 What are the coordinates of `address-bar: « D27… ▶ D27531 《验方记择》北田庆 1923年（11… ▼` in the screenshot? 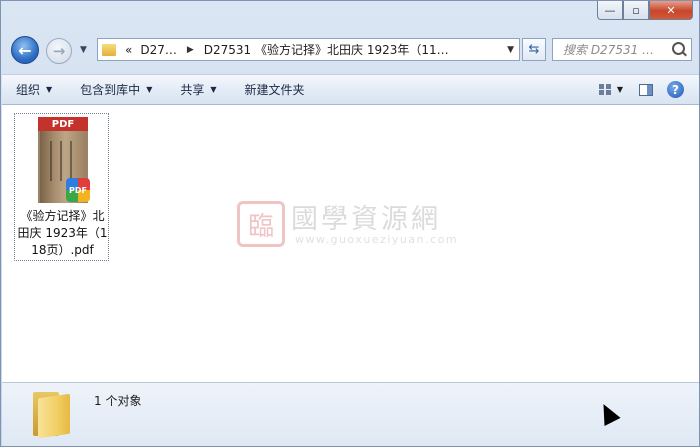 It's located at (308, 49).